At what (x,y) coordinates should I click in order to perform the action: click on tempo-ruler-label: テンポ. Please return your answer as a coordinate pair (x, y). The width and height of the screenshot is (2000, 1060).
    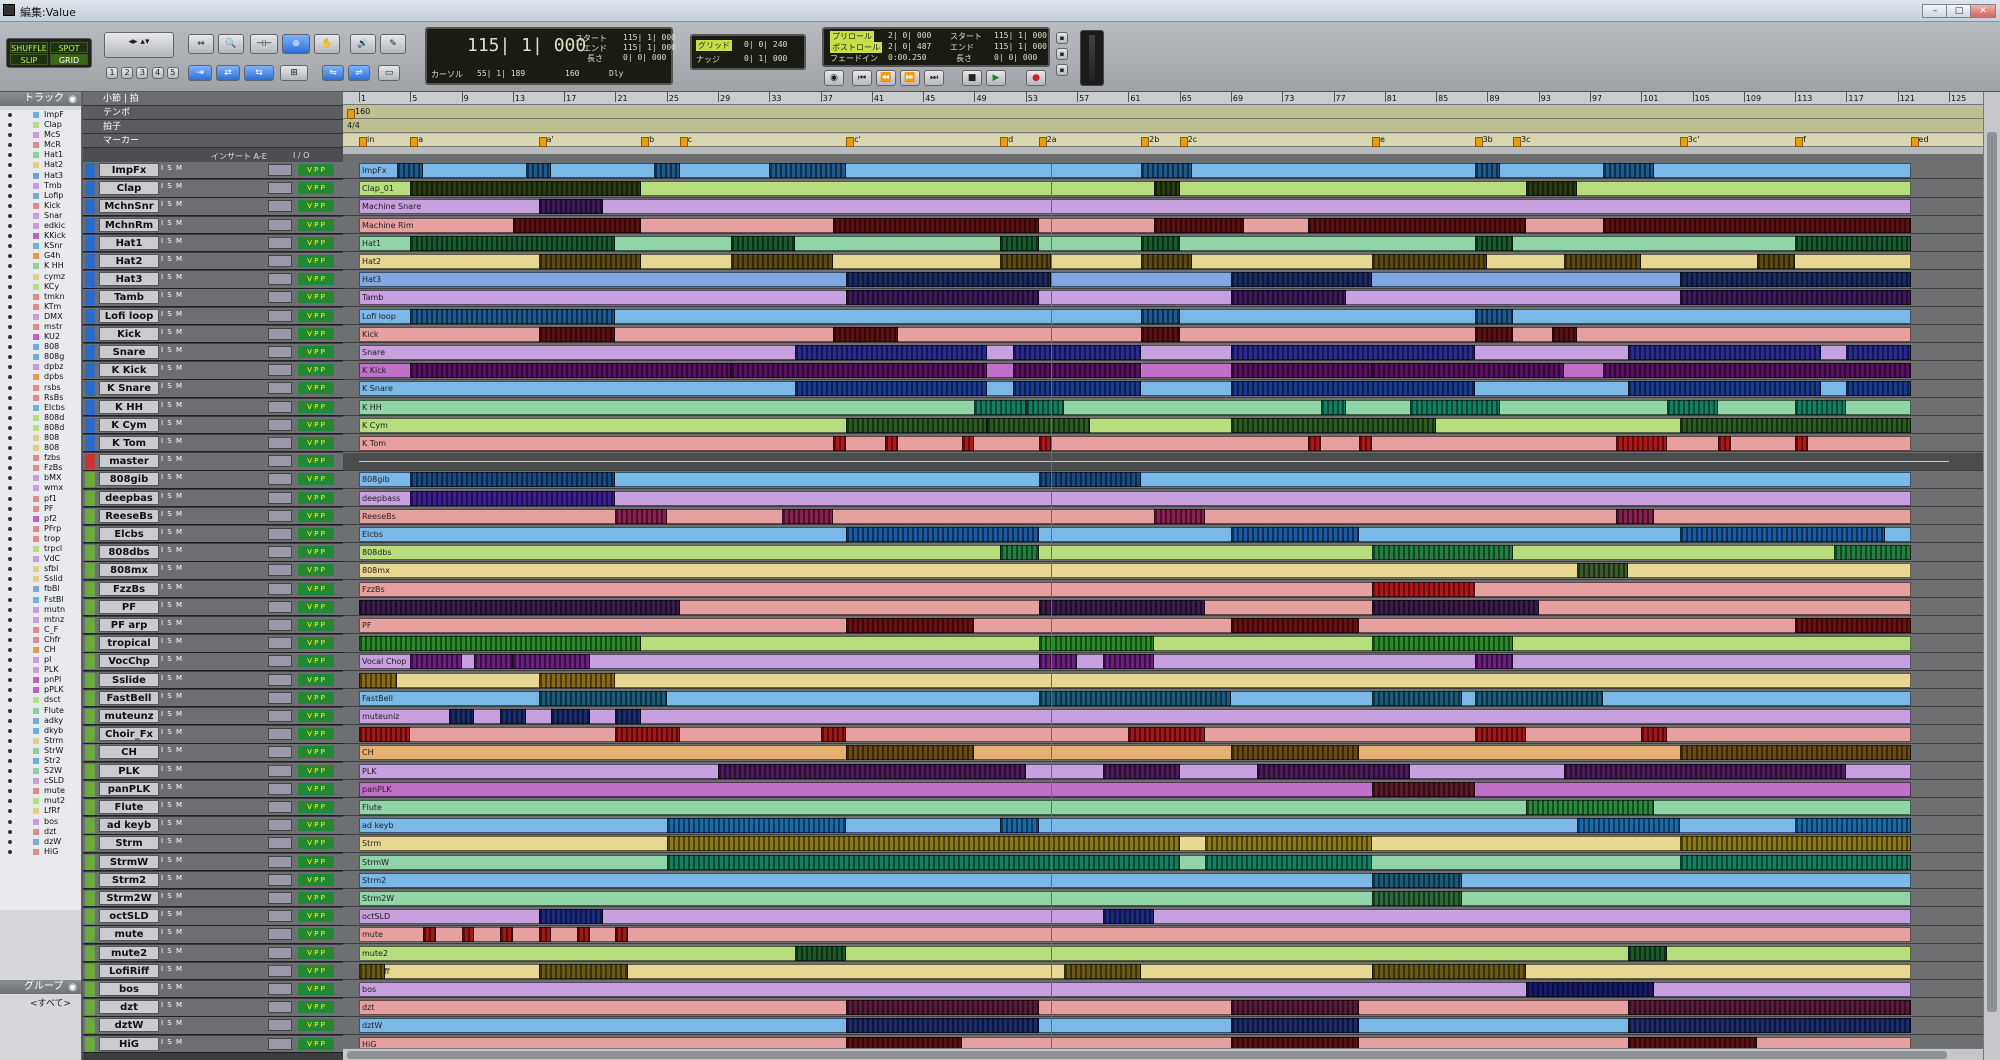
    Looking at the image, I should click on (213, 113).